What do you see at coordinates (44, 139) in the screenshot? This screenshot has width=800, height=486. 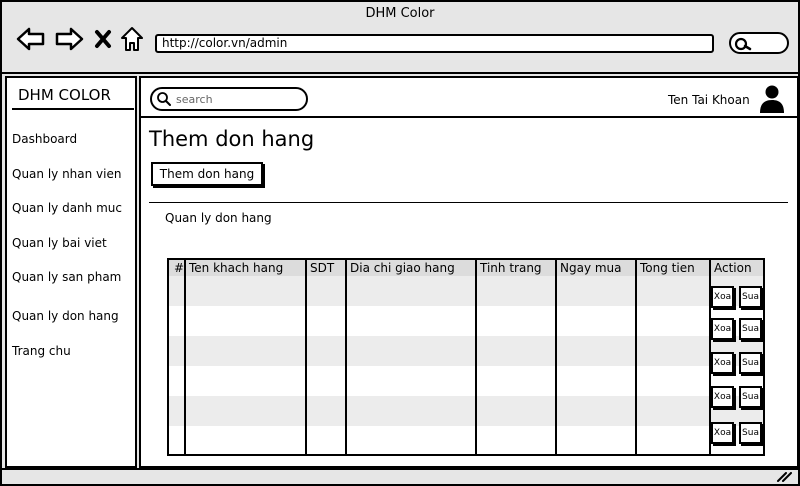 I see `sidebar-item-dashboard: Dashboard` at bounding box center [44, 139].